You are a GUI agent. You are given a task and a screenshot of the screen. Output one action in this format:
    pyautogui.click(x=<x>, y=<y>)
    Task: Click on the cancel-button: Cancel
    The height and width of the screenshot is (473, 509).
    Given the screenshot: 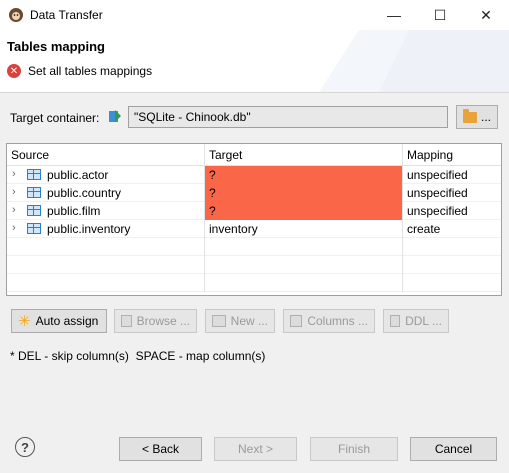 What is the action you would take?
    pyautogui.click(x=453, y=449)
    